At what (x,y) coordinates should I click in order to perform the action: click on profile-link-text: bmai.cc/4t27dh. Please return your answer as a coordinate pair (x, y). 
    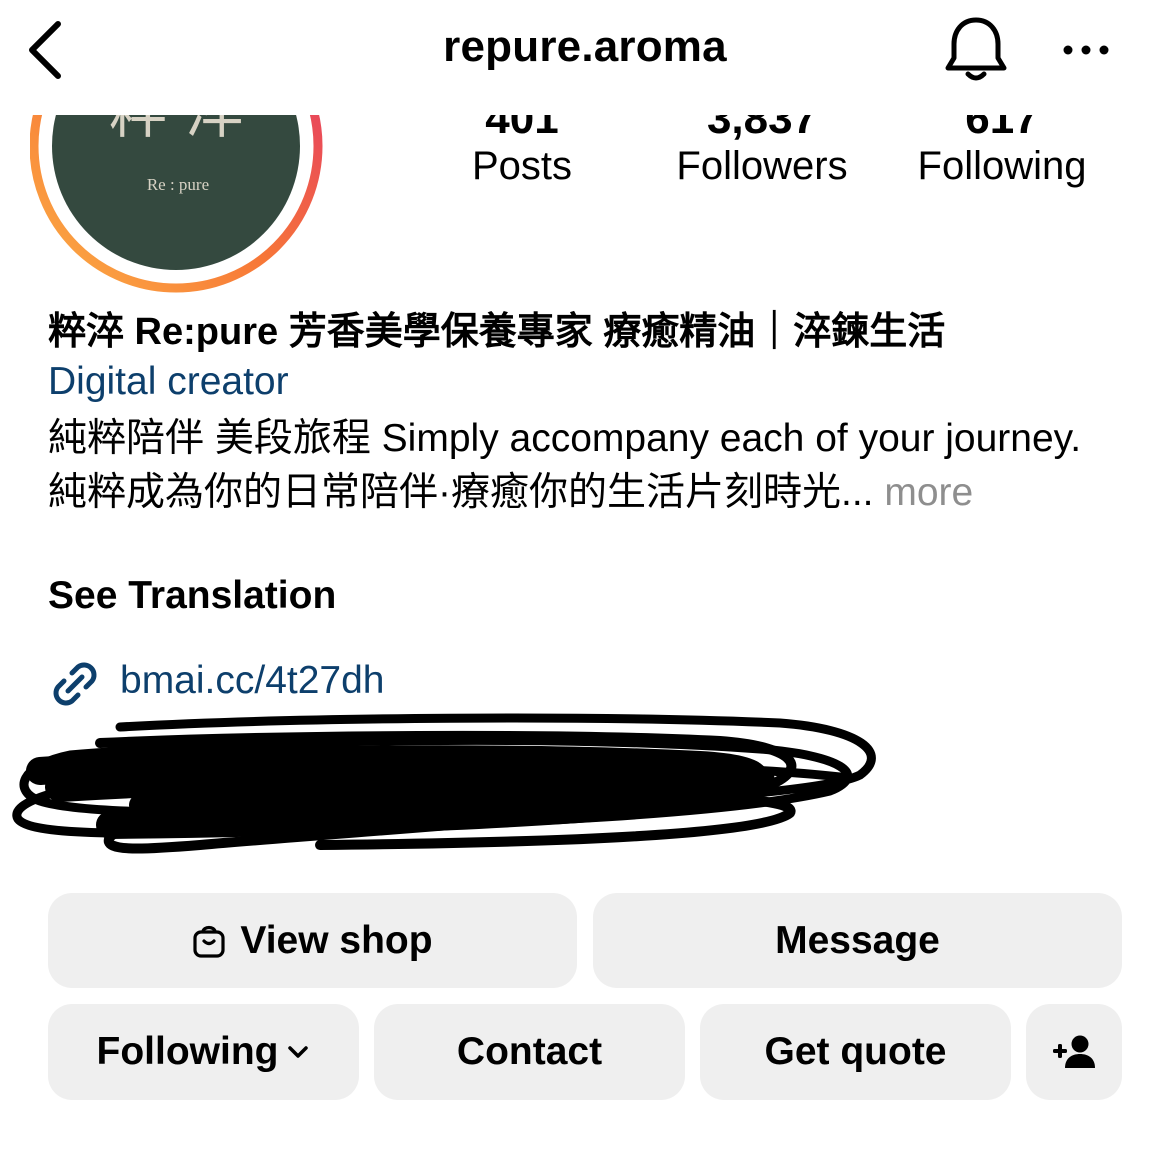
    Looking at the image, I should click on (252, 680).